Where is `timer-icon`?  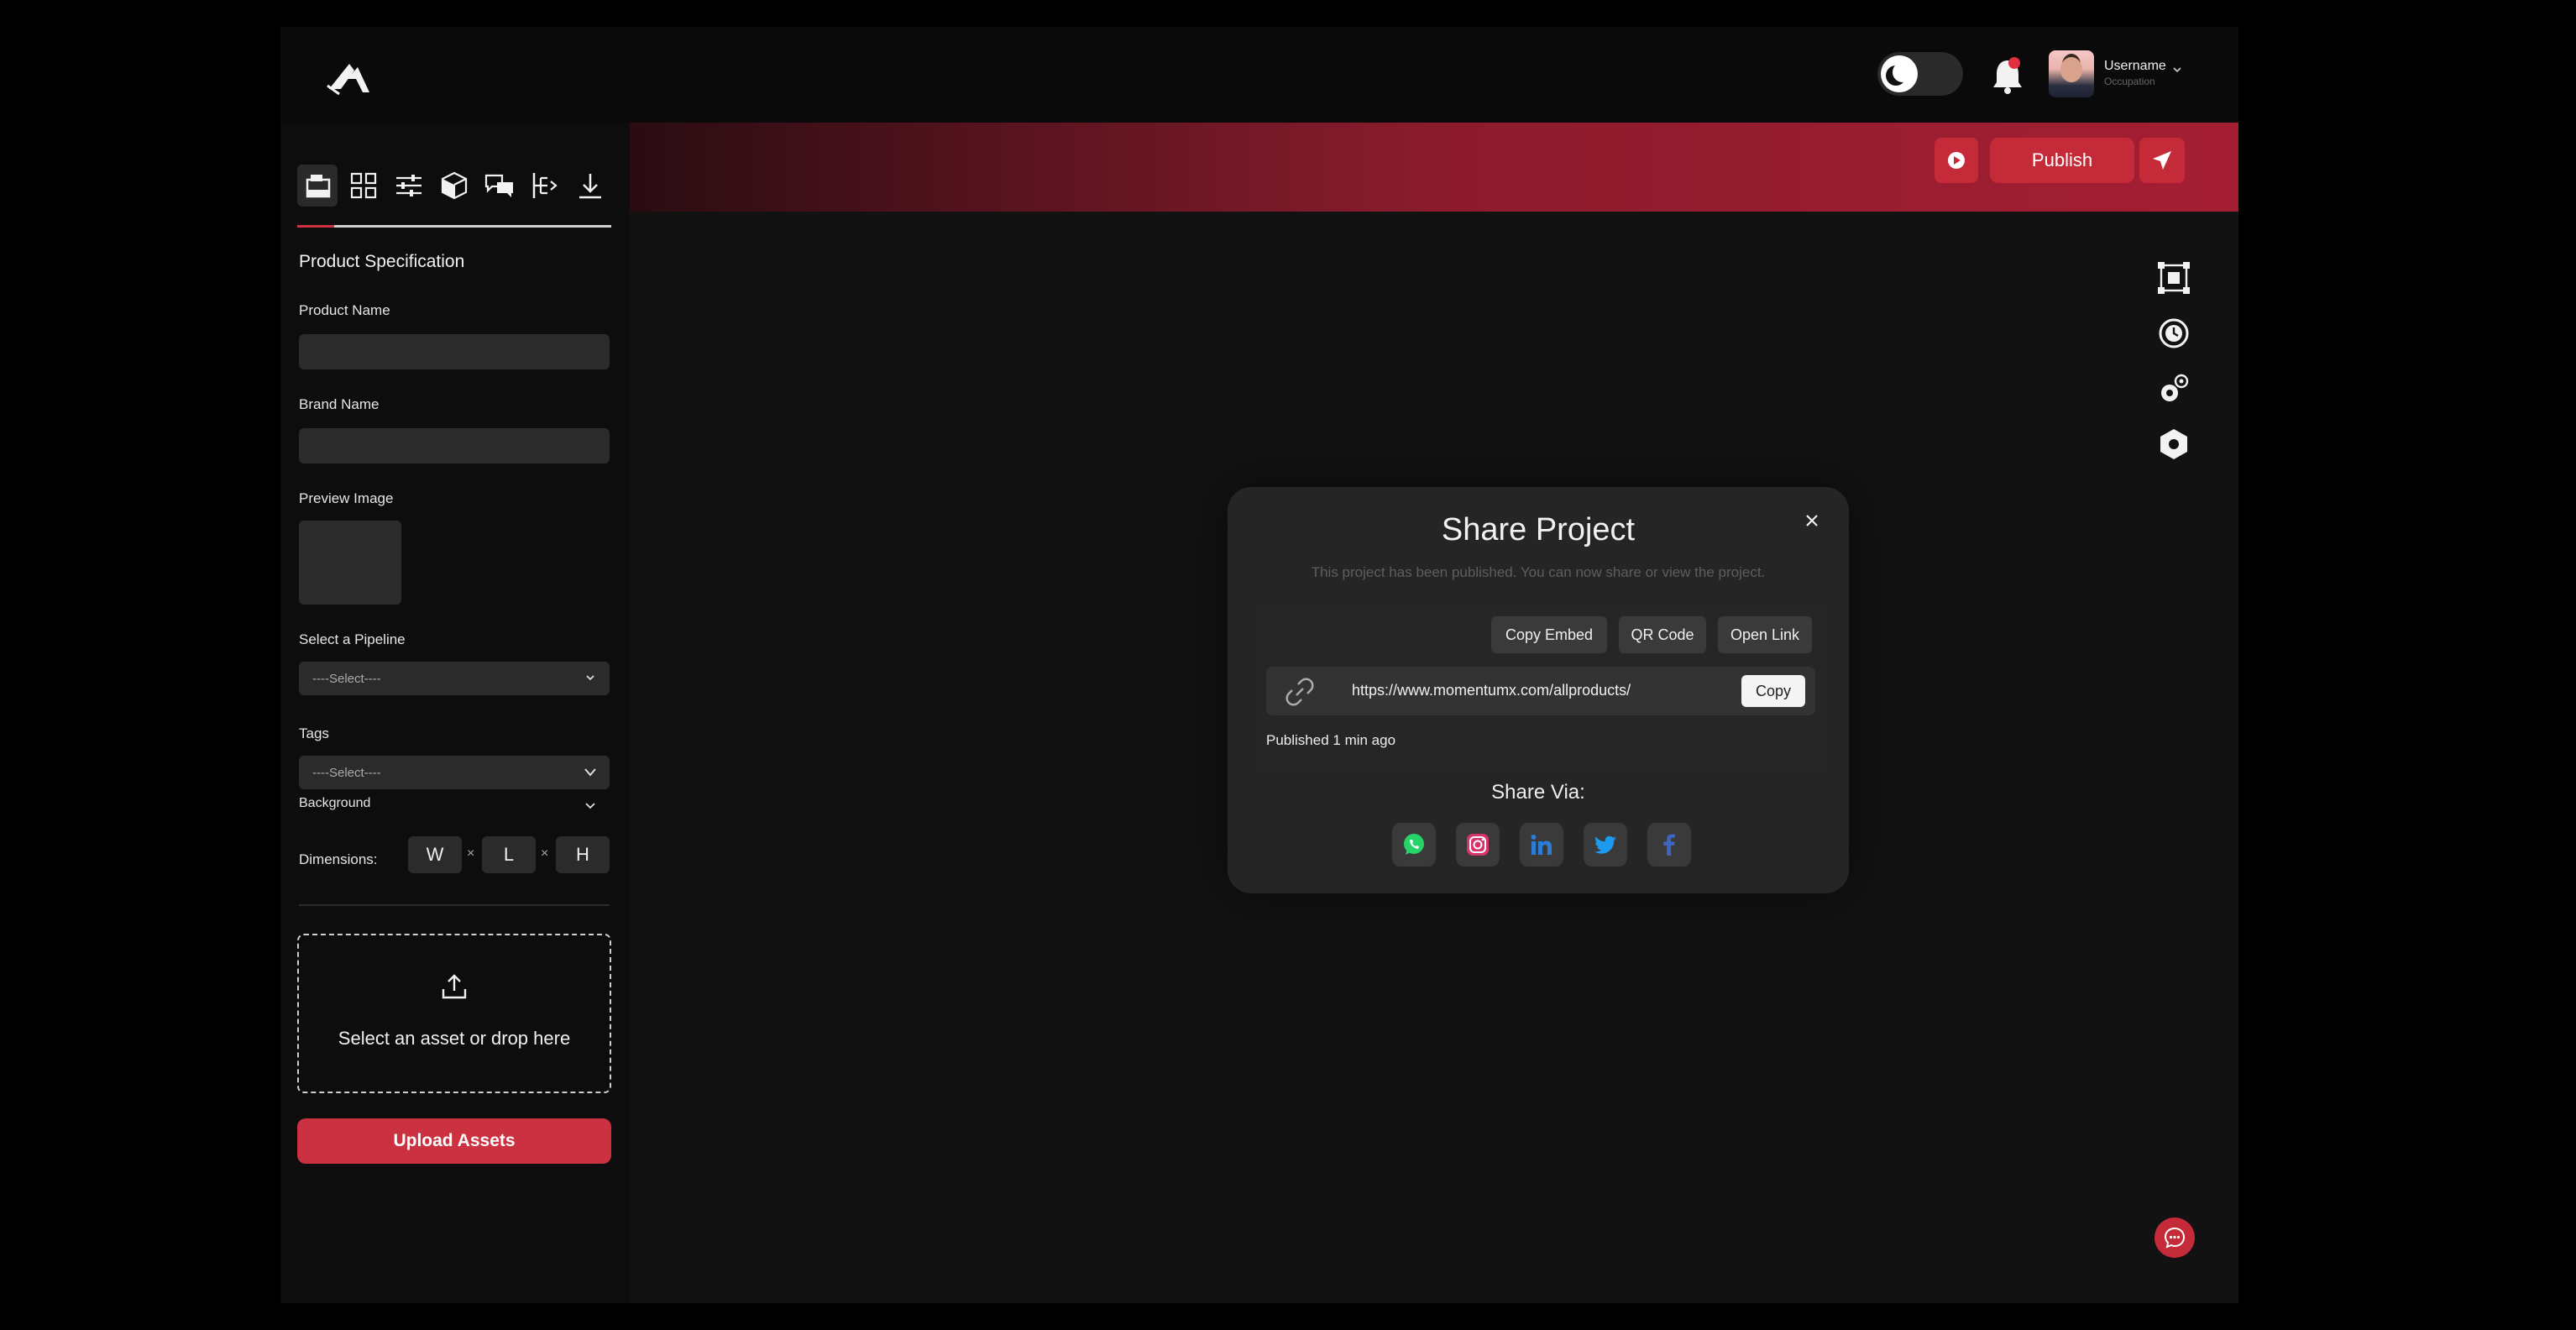
timer-icon is located at coordinates (2173, 333).